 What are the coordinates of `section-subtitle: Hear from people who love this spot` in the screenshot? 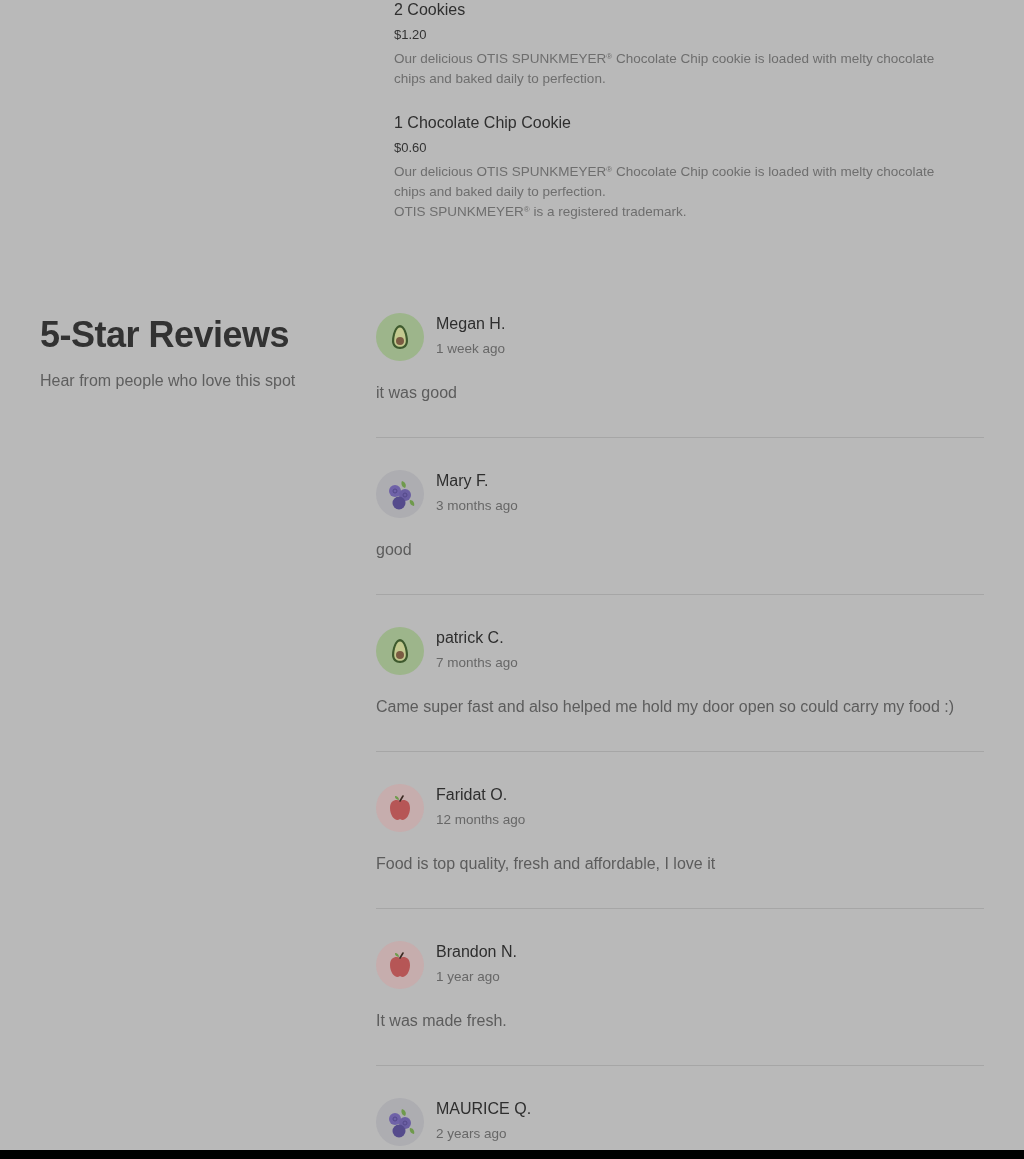 It's located at (168, 381).